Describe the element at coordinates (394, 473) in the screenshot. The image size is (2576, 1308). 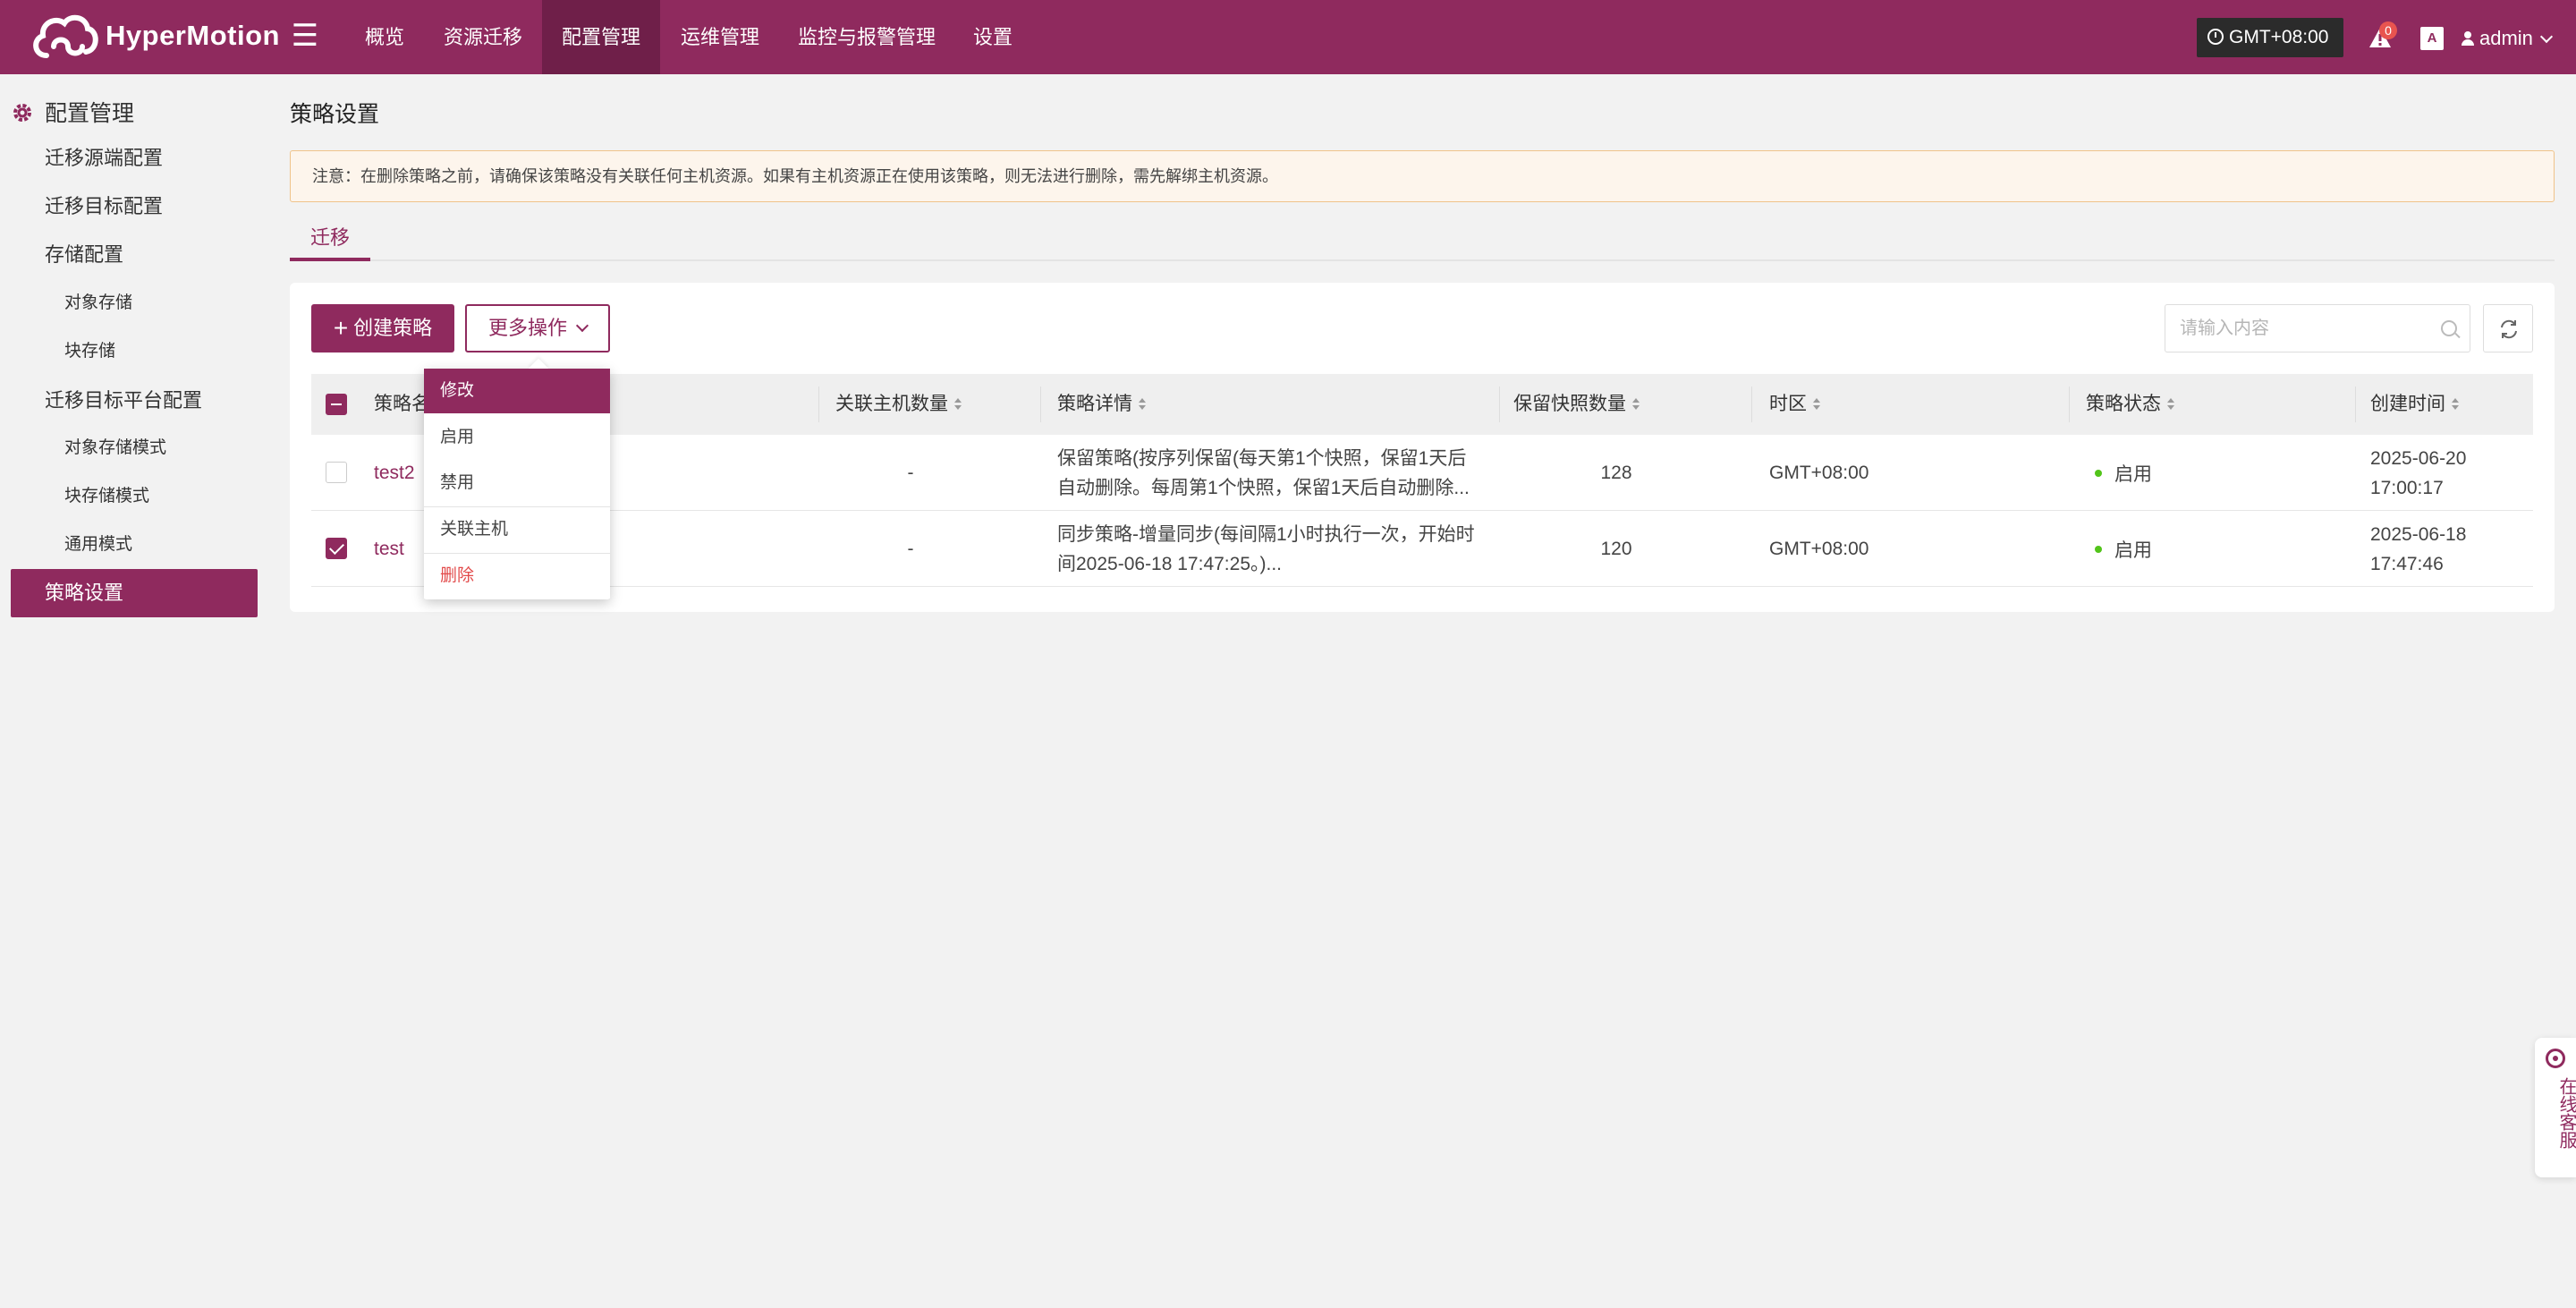
I see `policy-name-link: test2` at that location.